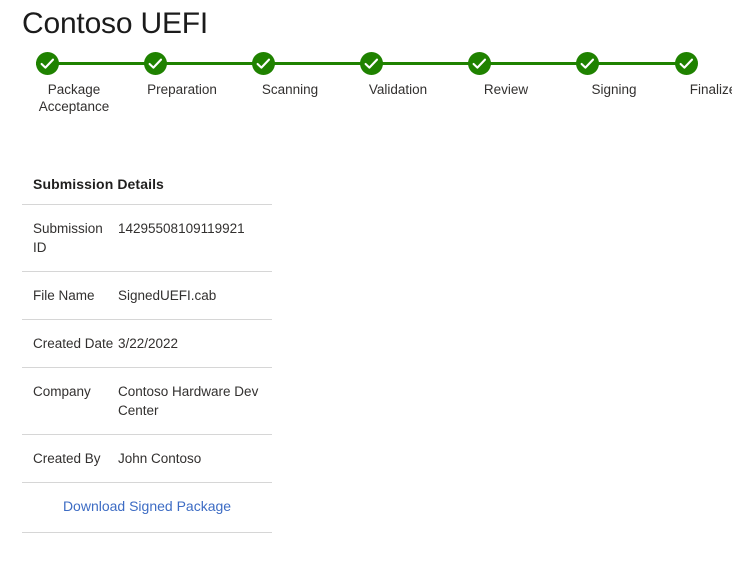 The width and height of the screenshot is (732, 572). Describe the element at coordinates (188, 401) in the screenshot. I see `detail-value: Contoso Hardware Dev Center` at that location.